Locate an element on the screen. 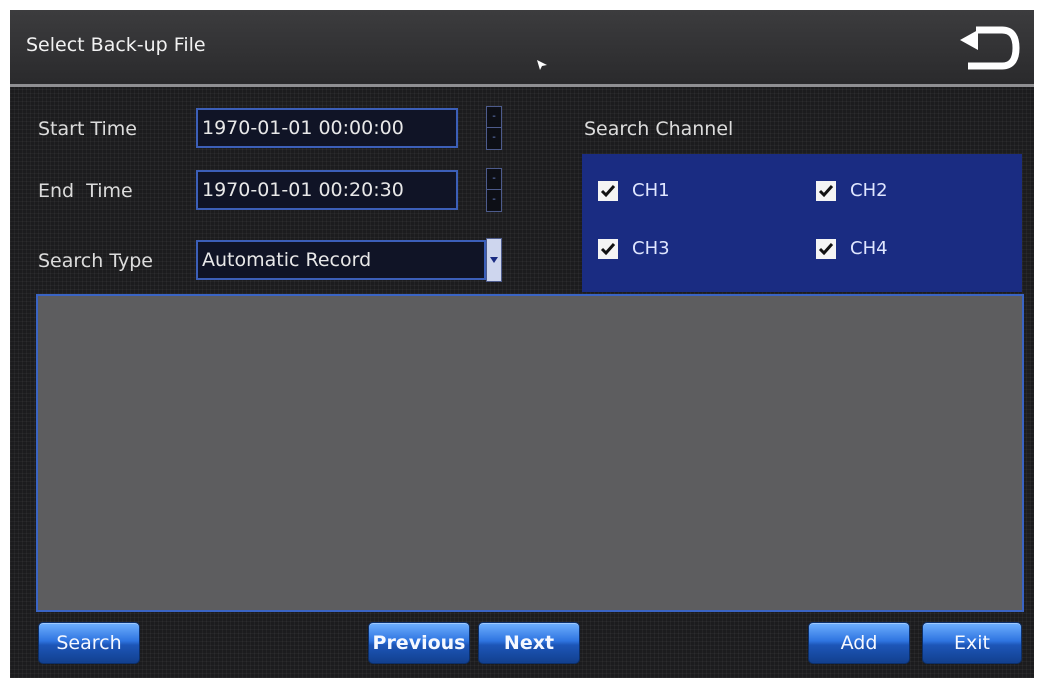 This screenshot has height=688, width=1048. end-time-field: 1970-01-01 00:20:30 is located at coordinates (327, 190).